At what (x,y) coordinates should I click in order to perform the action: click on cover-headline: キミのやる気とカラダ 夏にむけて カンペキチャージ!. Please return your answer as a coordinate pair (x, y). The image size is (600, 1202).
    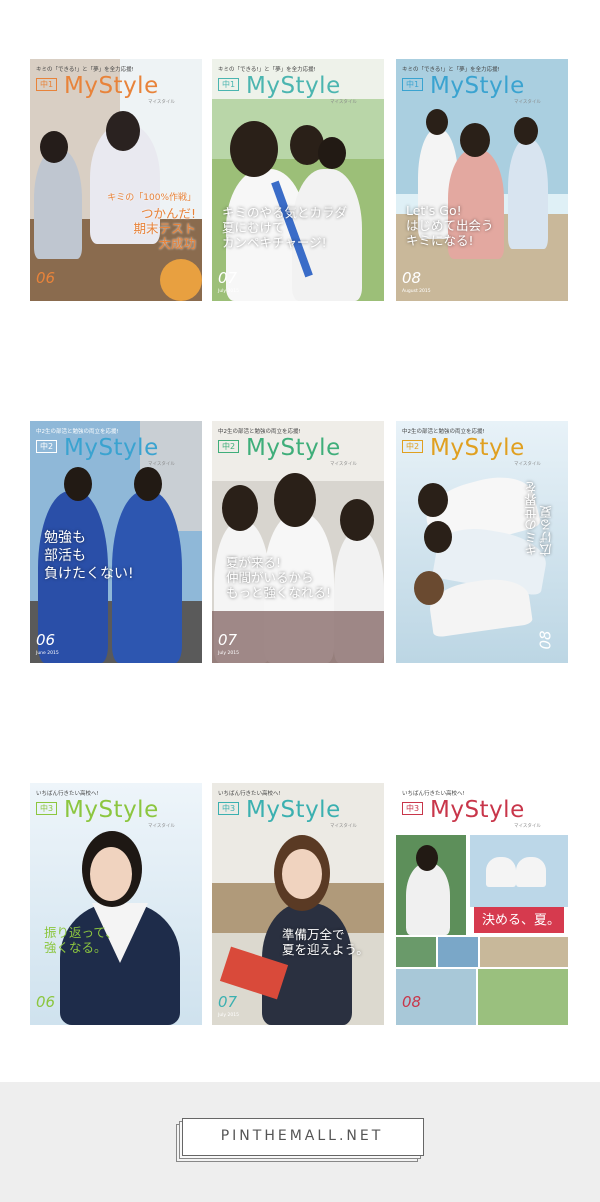
    Looking at the image, I should click on (285, 227).